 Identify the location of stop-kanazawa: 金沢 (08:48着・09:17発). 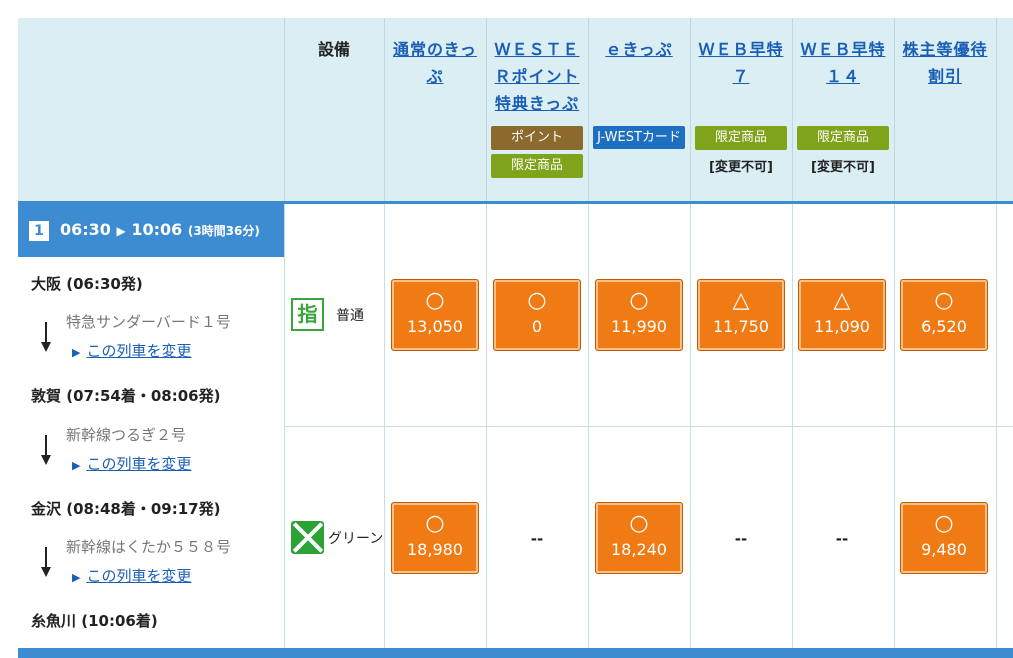
(126, 509).